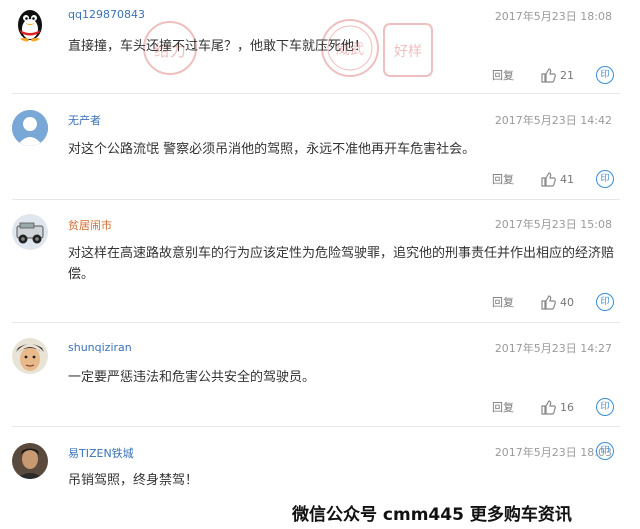 The width and height of the screenshot is (640, 529). I want to click on username: 无产者, so click(84, 120).